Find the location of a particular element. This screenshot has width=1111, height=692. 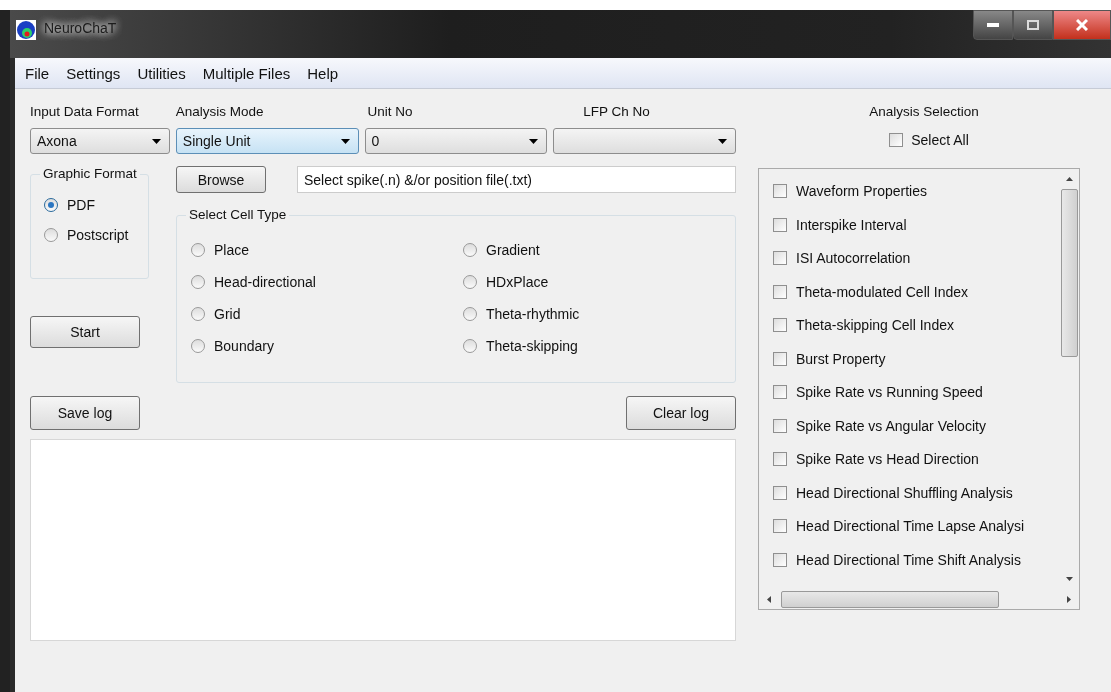

field-label: LFP Ch No is located at coordinates (616, 112).